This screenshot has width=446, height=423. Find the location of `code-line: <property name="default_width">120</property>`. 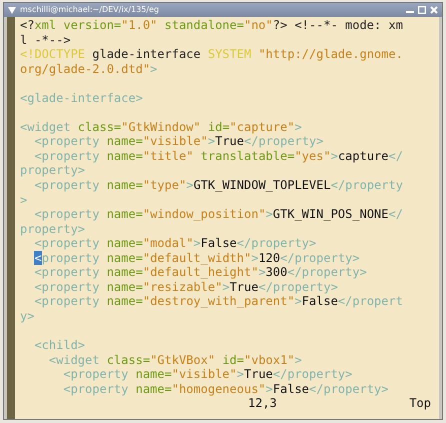

code-line: <property name="default_width">120</property> is located at coordinates (197, 258).